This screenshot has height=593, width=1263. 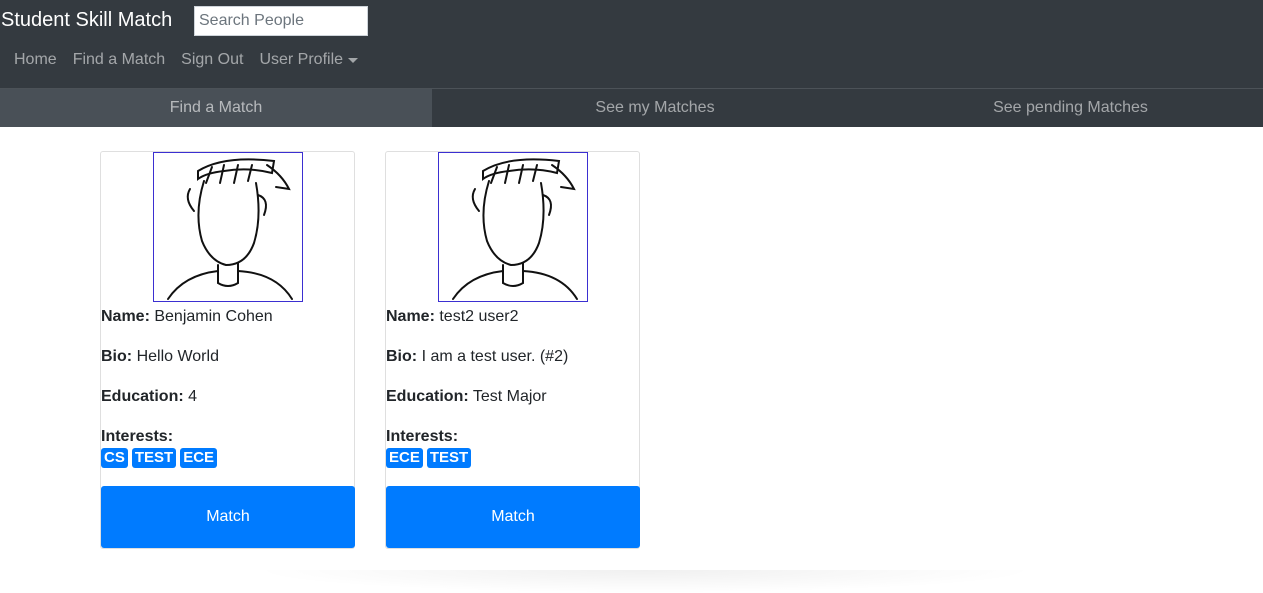 I want to click on nav-sign-out-label: Sign Out, so click(x=212, y=59).